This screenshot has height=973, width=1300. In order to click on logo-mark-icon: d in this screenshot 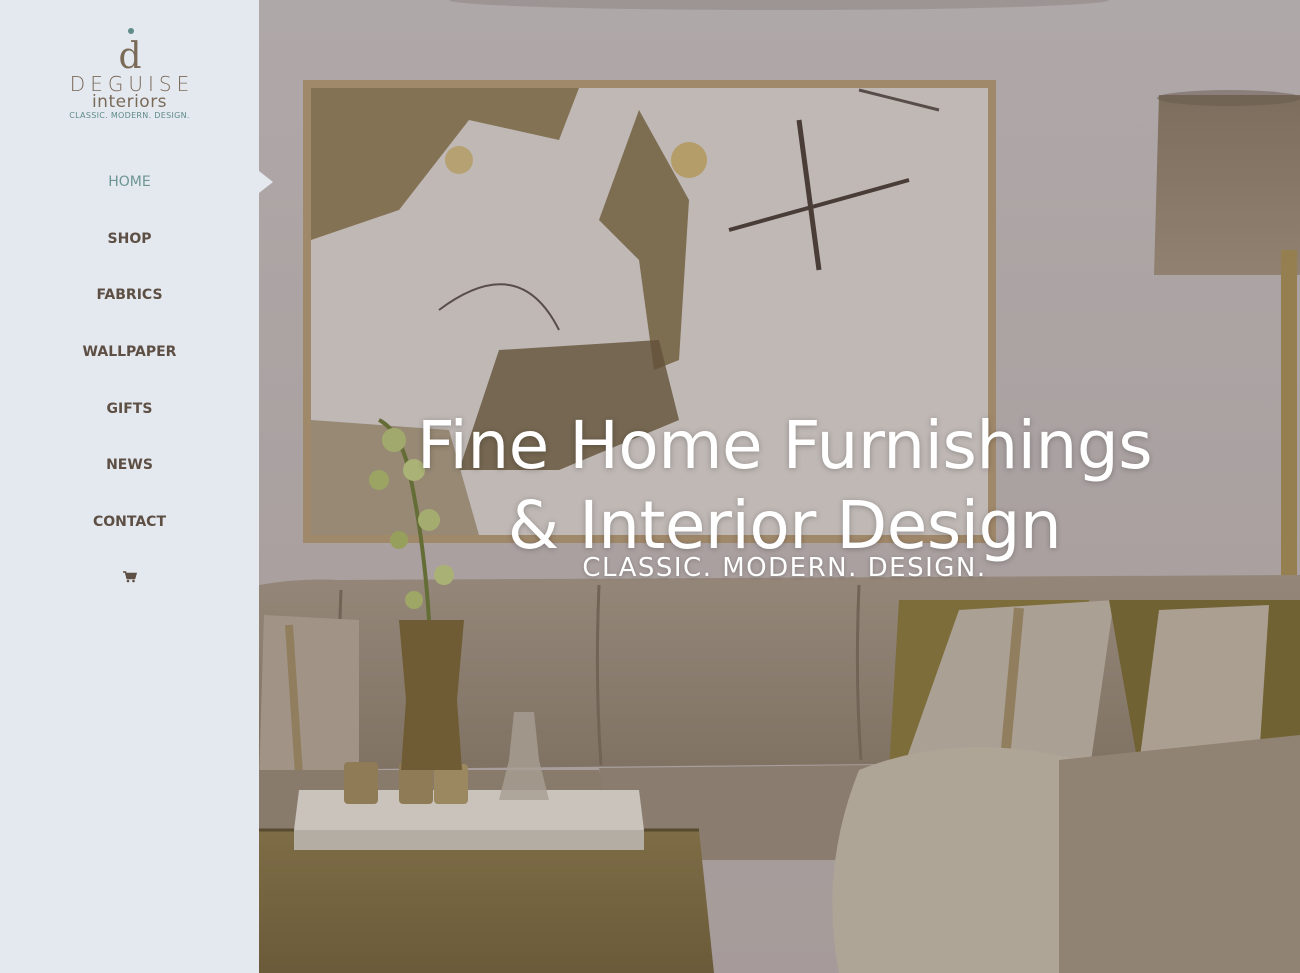, I will do `click(130, 50)`.